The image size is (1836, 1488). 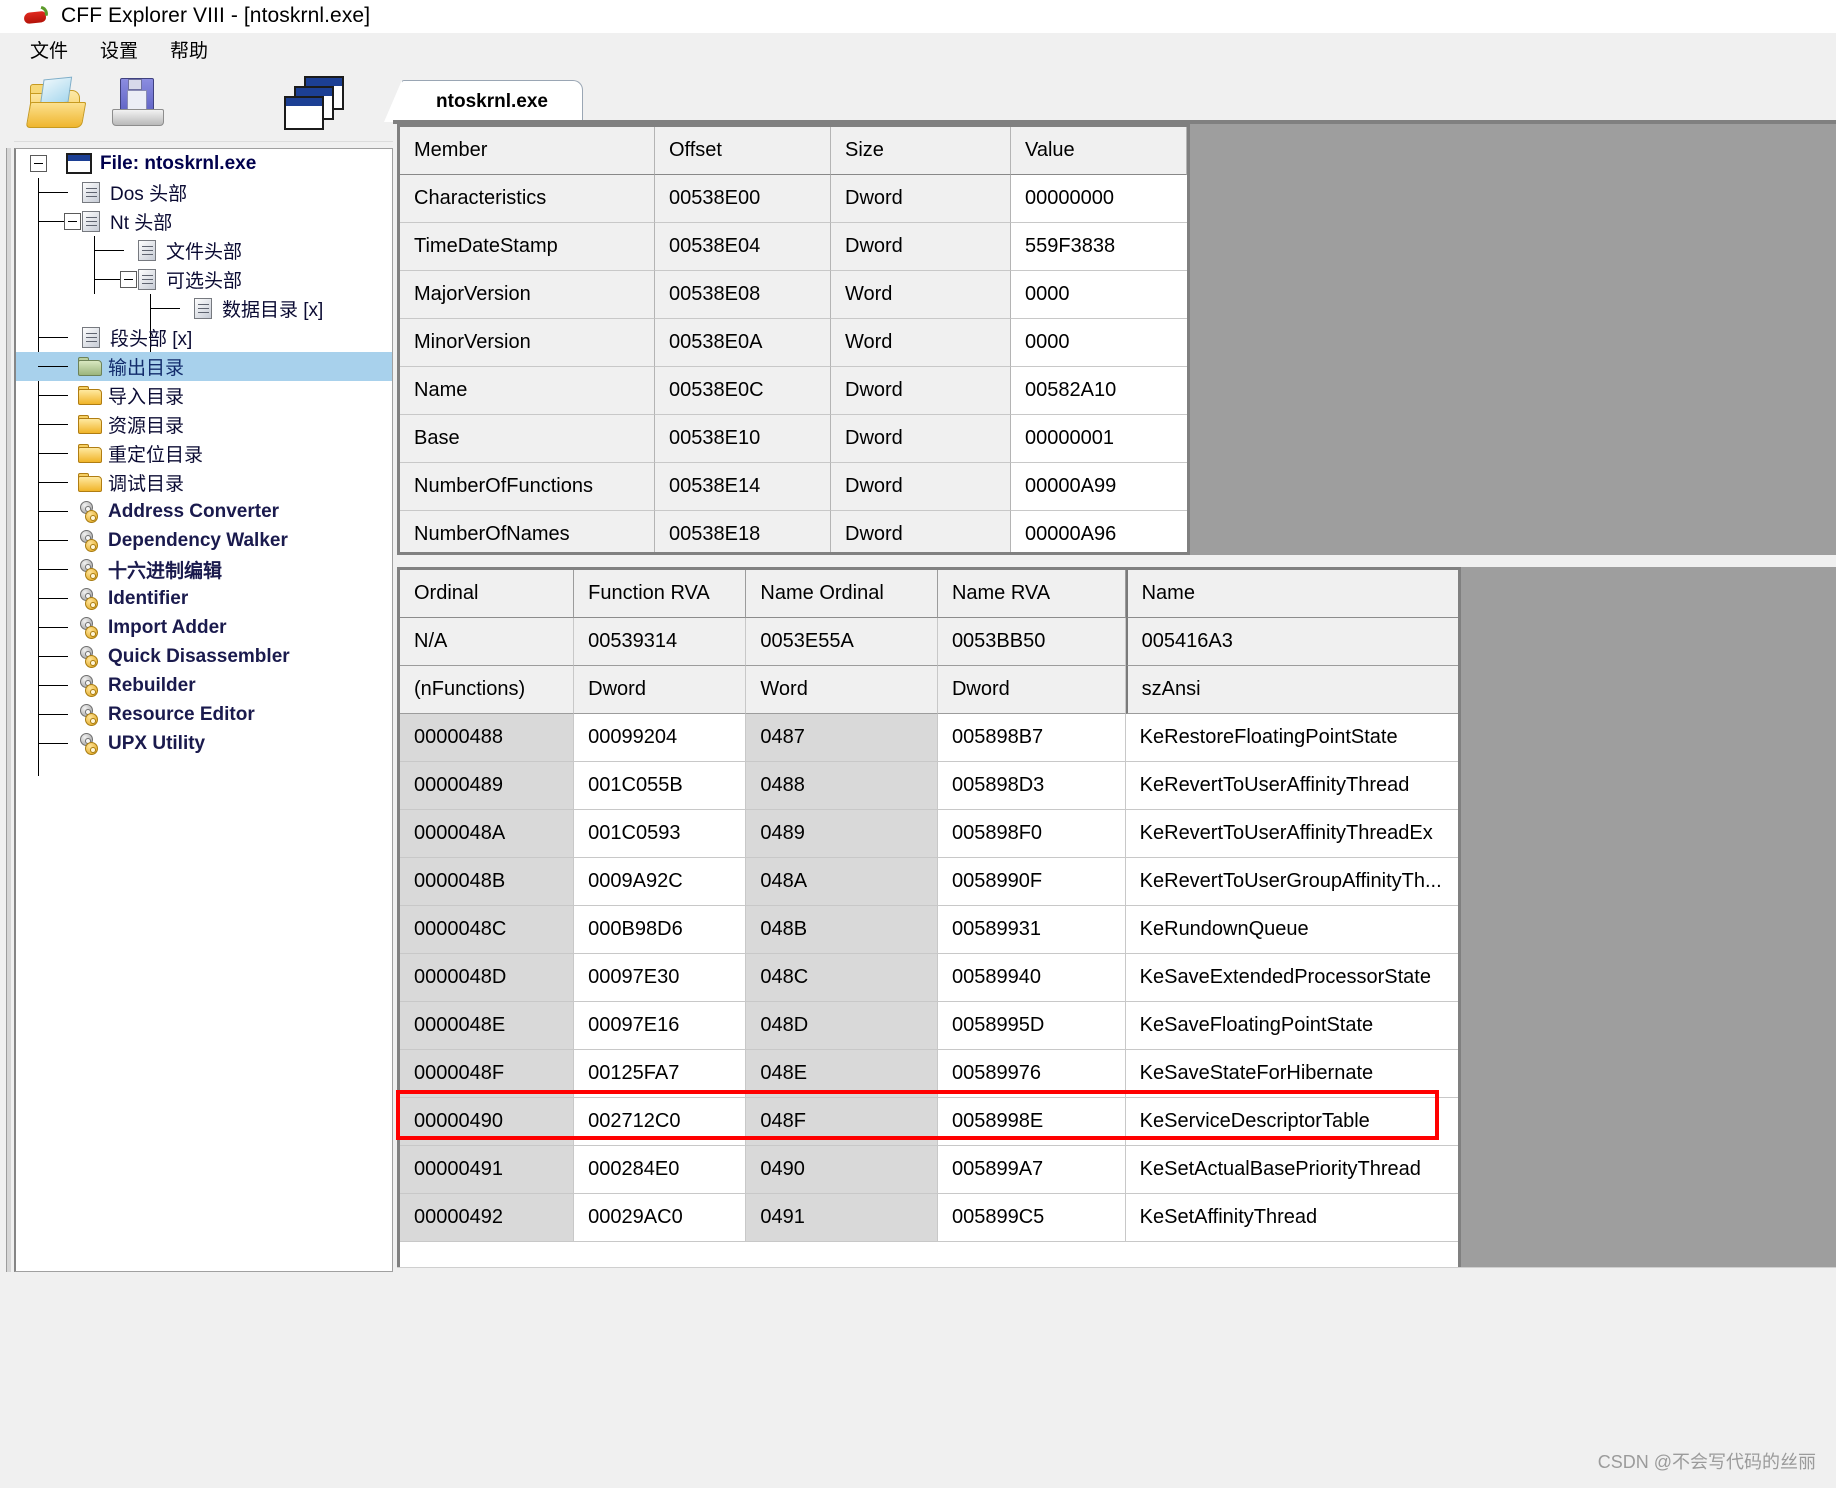 What do you see at coordinates (204, 453) in the screenshot?
I see `tree-item-relocation-directory: 重定位目录` at bounding box center [204, 453].